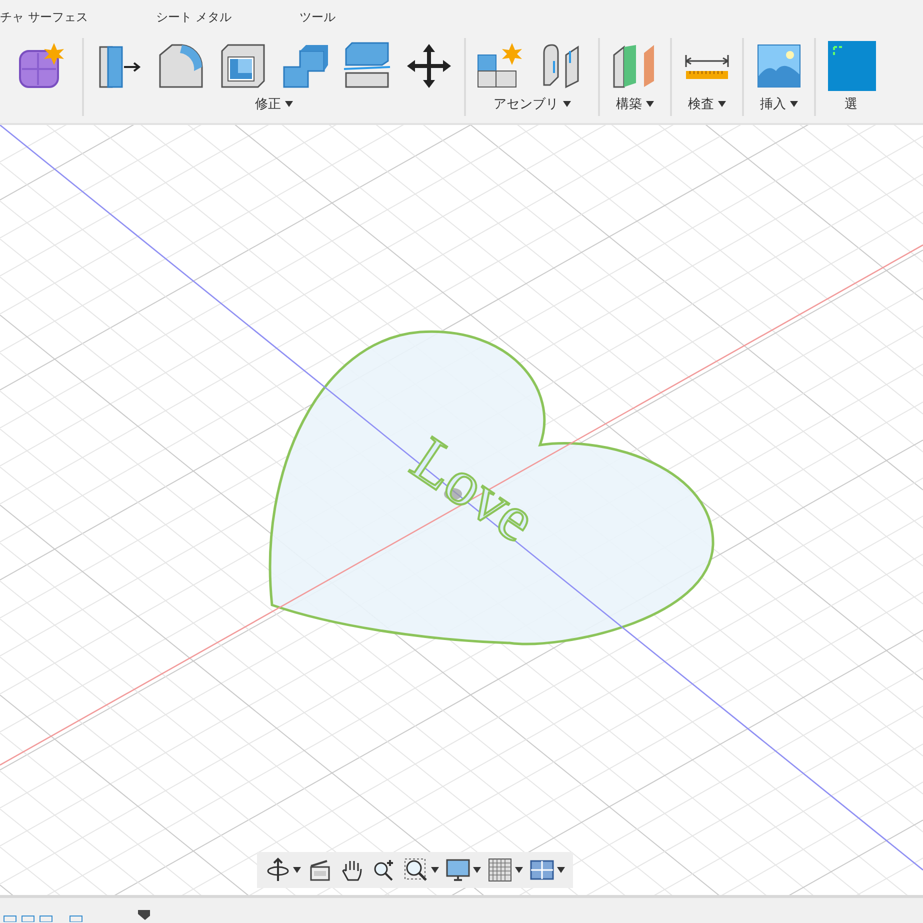  I want to click on group-menu: 検査, so click(701, 104).